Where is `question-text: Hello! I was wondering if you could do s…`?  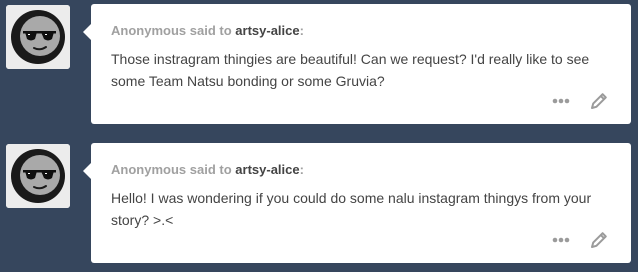 question-text: Hello! I was wondering if you could do s… is located at coordinates (351, 209).